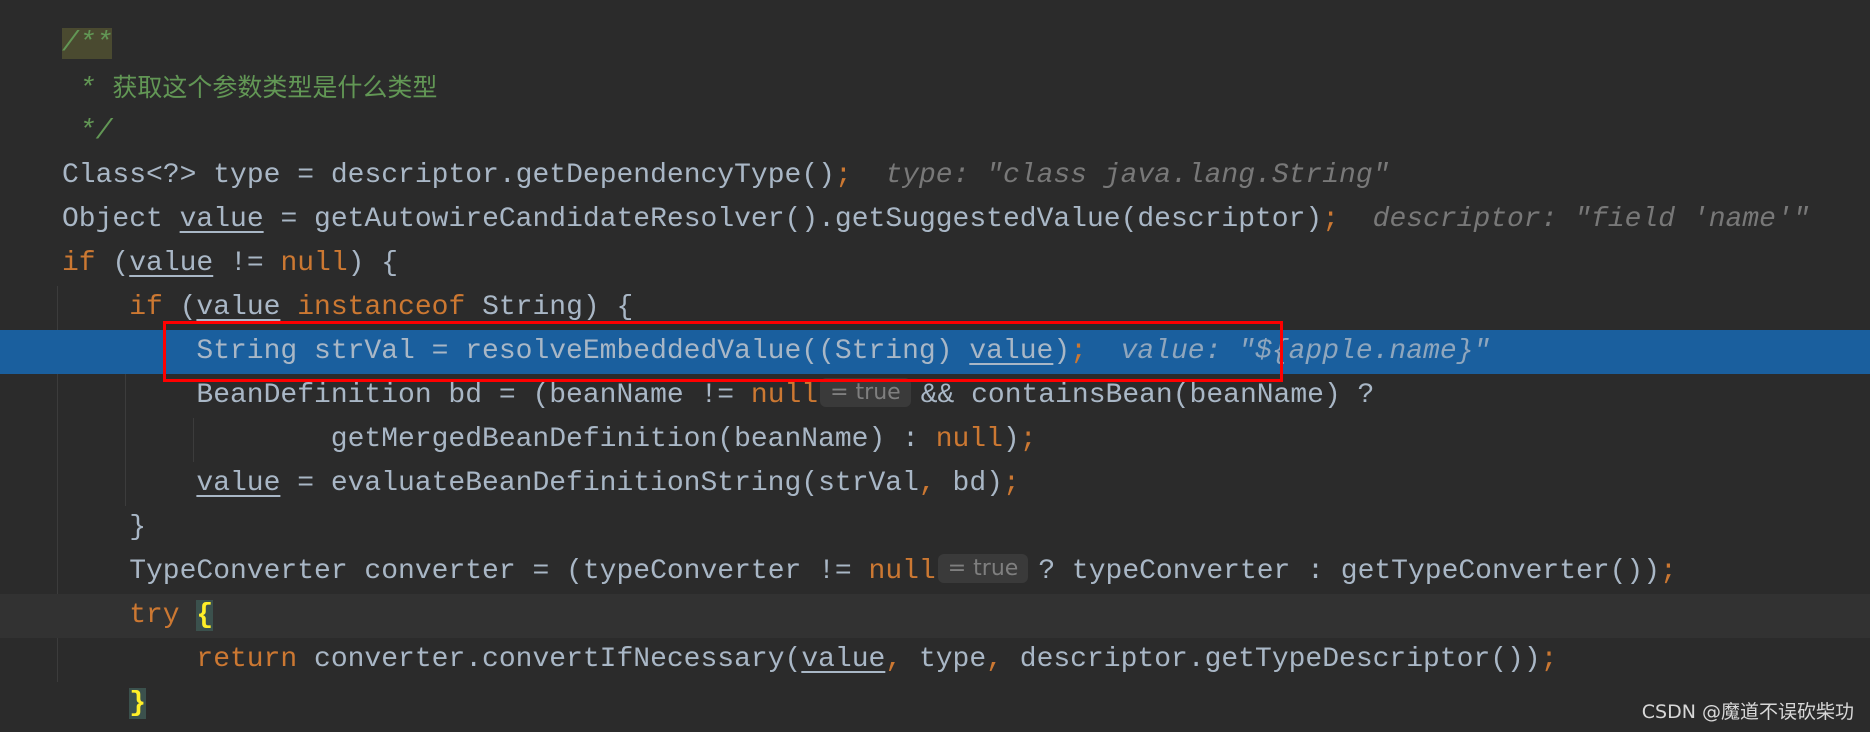  I want to click on code-token: BeanDefinition bd = (beanName !=, so click(473, 395).